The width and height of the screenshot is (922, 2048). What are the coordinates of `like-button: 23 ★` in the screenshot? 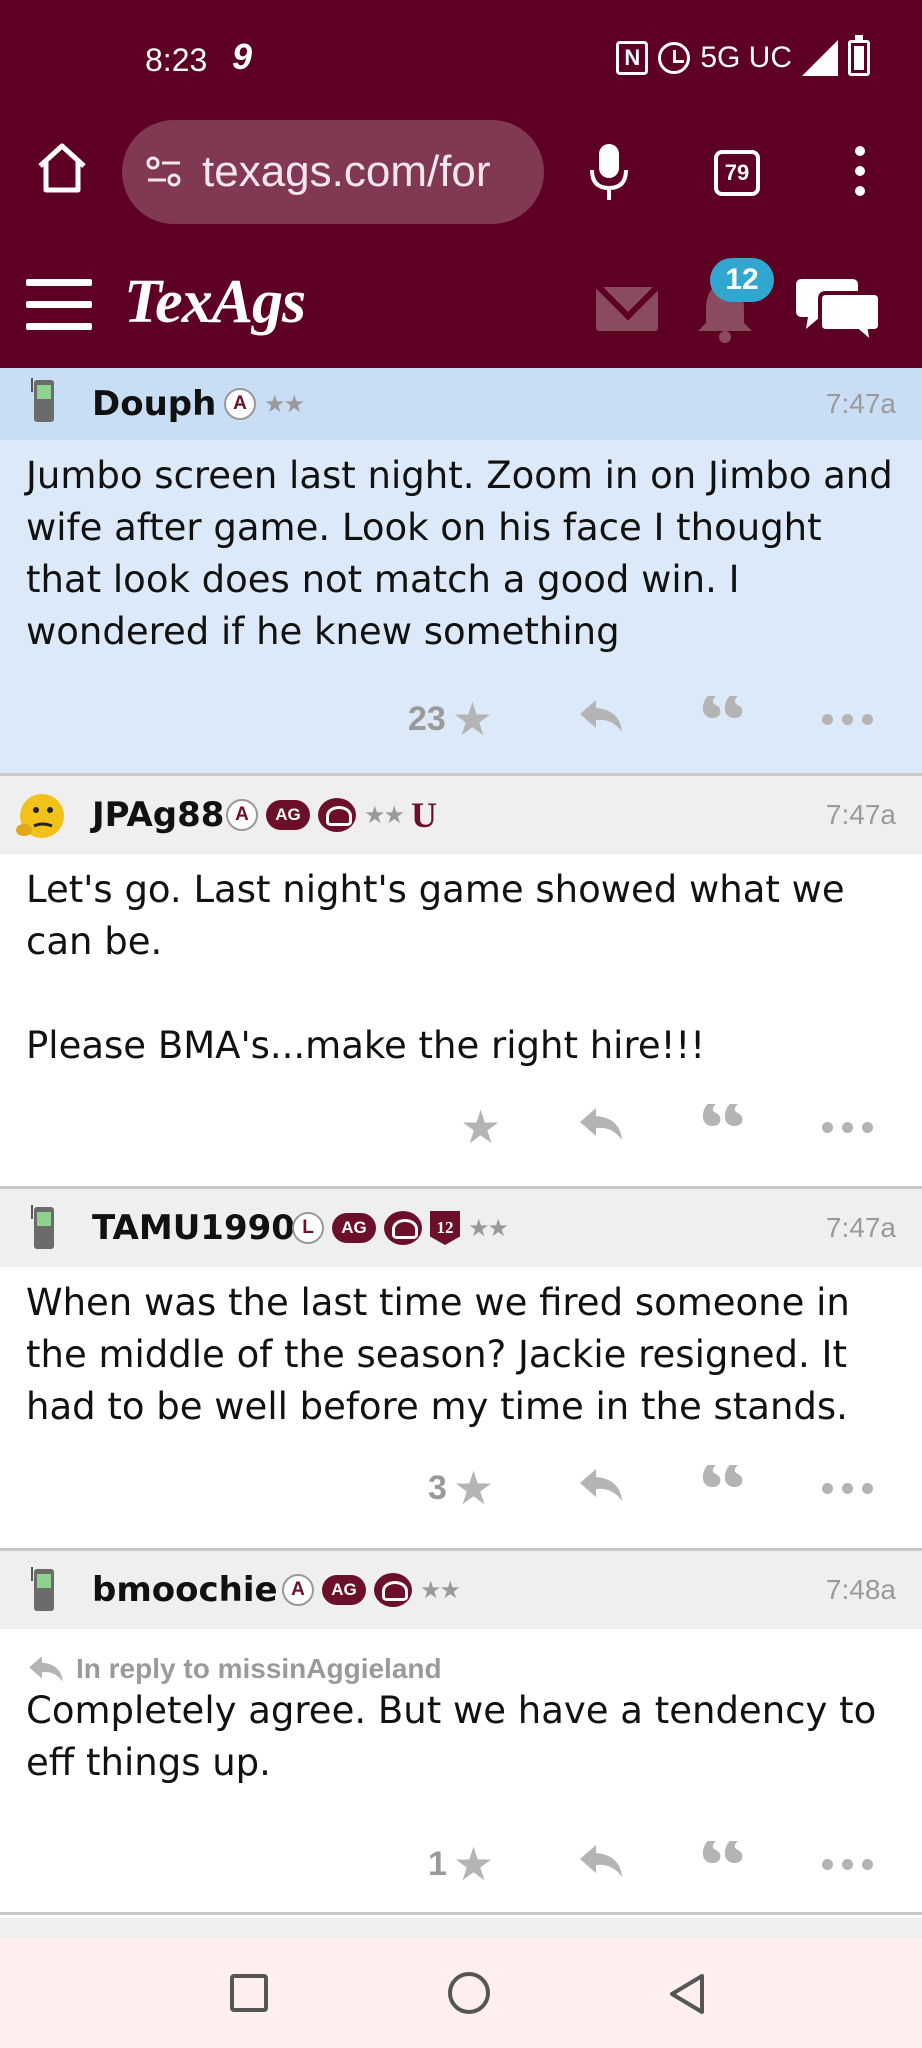 It's located at (450, 719).